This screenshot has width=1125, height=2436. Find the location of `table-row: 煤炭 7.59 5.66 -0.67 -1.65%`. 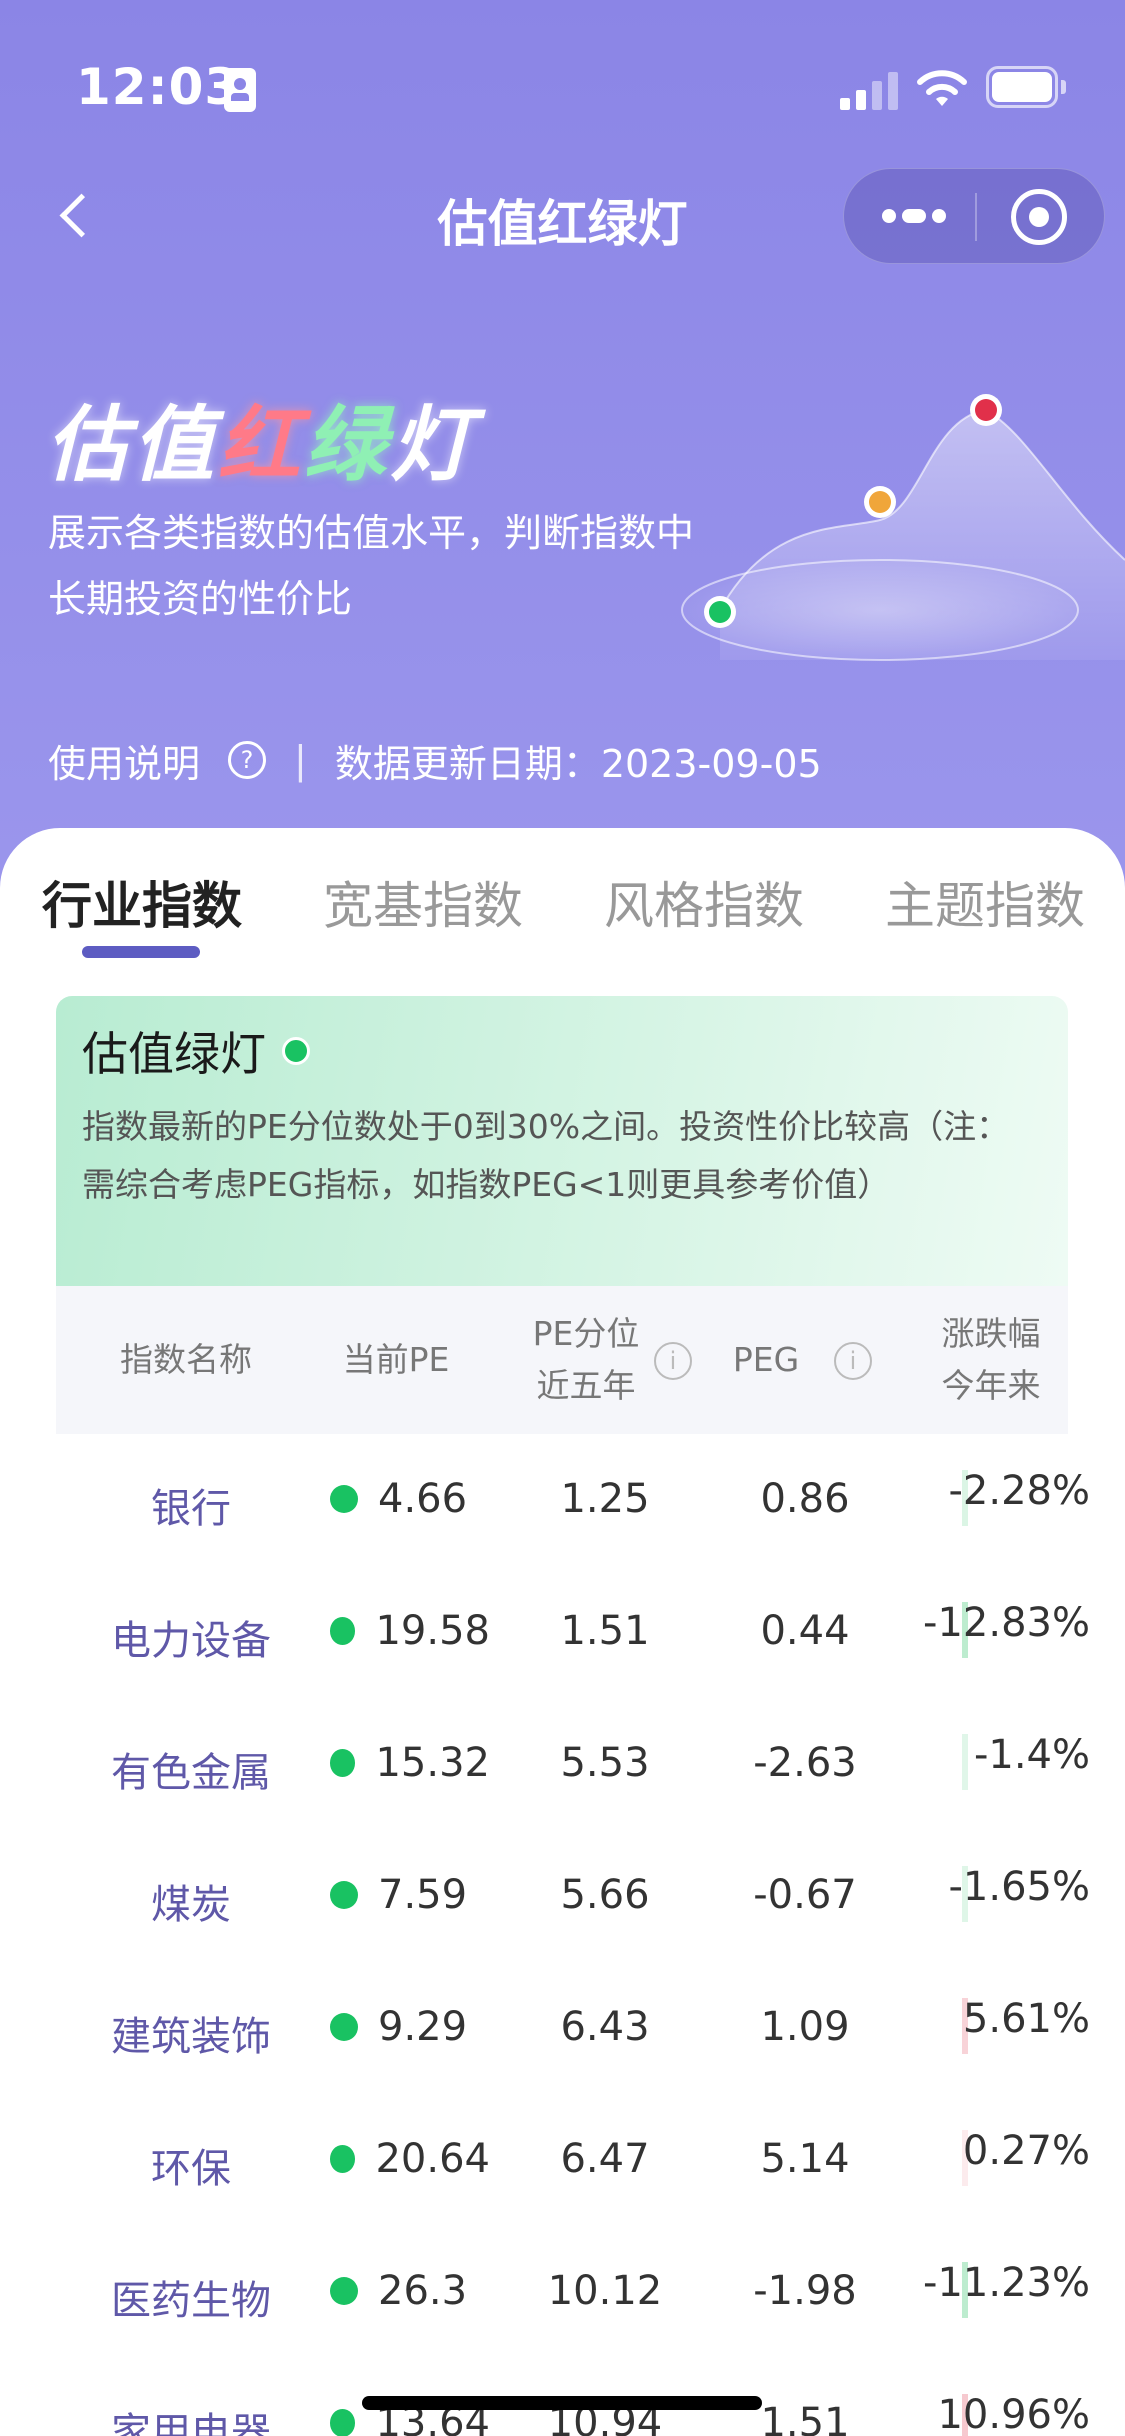

table-row: 煤炭 7.59 5.66 -0.67 -1.65% is located at coordinates (562, 1896).